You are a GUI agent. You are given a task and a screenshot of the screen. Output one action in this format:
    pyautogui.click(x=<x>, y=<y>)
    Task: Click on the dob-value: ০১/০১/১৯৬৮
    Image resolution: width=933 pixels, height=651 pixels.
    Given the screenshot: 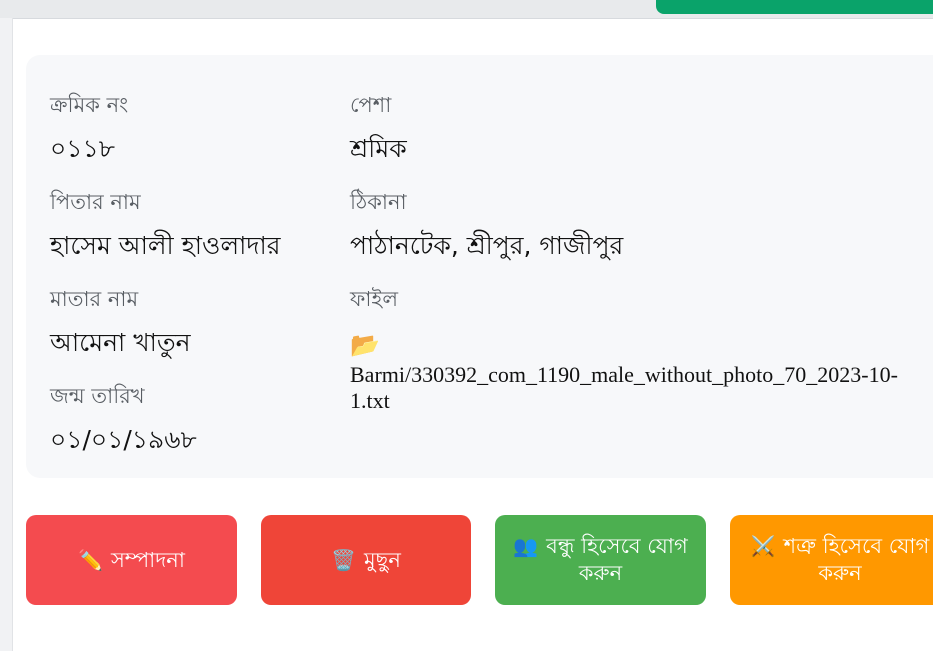 What is the action you would take?
    pyautogui.click(x=123, y=439)
    